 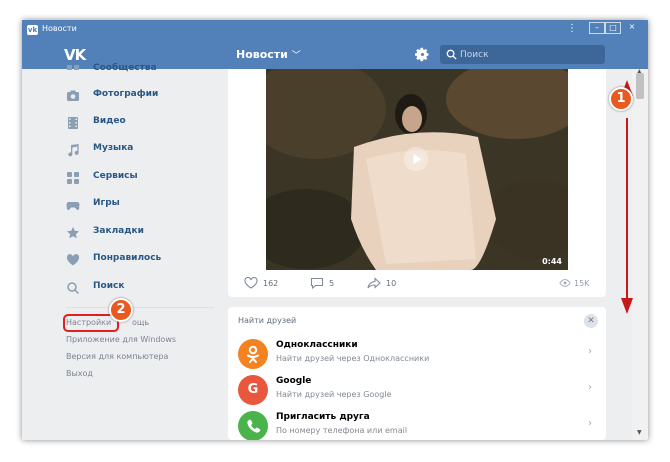 What do you see at coordinates (121, 310) in the screenshot?
I see `step-badge-2: 2` at bounding box center [121, 310].